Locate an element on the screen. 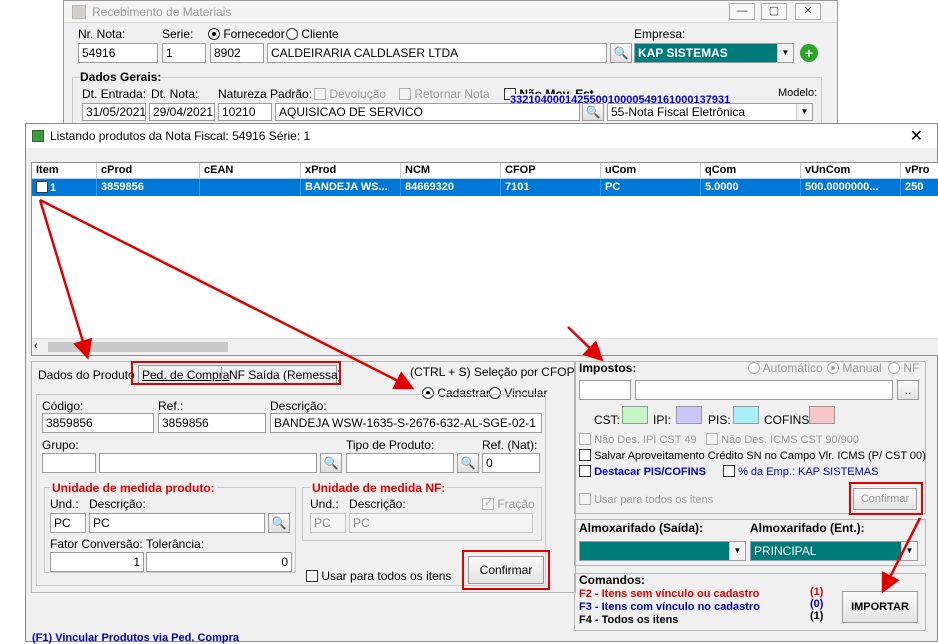 The image size is (938, 644). arrow-to-importar is located at coordinates (901, 555).